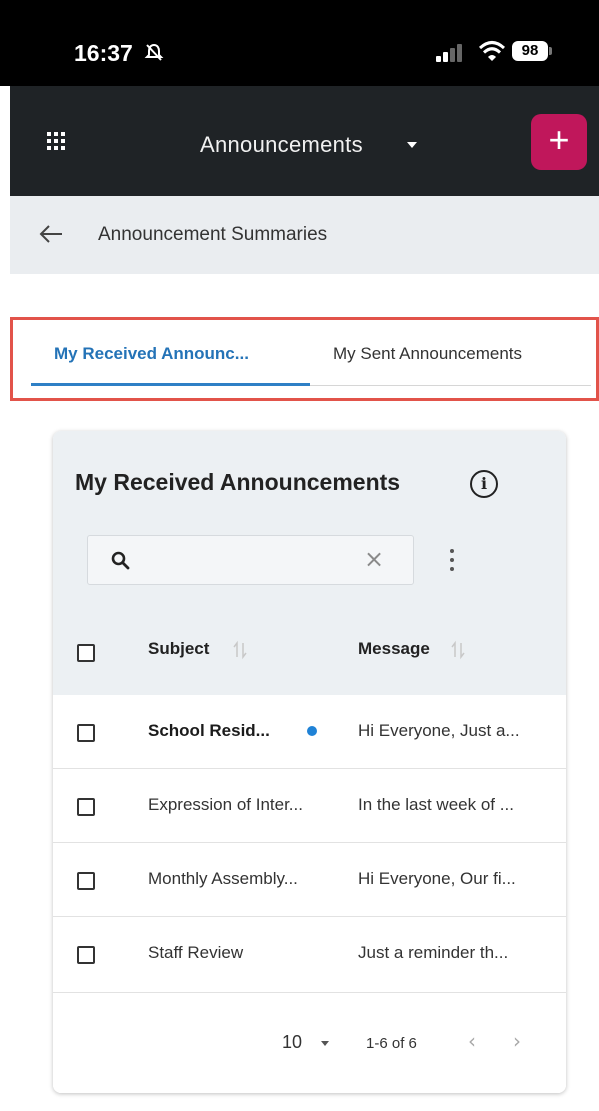  Describe the element at coordinates (449, 53) in the screenshot. I see `cellular-signal-icon` at that location.